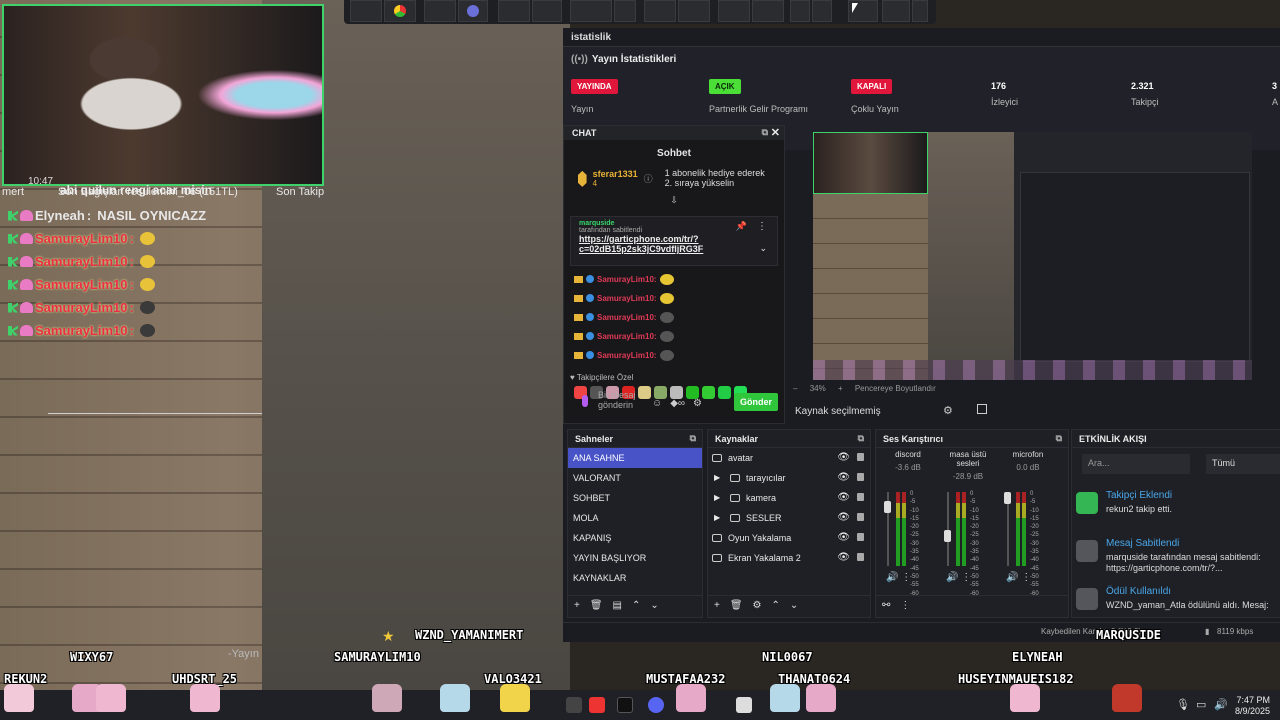 This screenshot has width=1280, height=720. Describe the element at coordinates (895, 388) in the screenshot. I see `fit-to-window-button: Pencereye Boyutlandır` at that location.